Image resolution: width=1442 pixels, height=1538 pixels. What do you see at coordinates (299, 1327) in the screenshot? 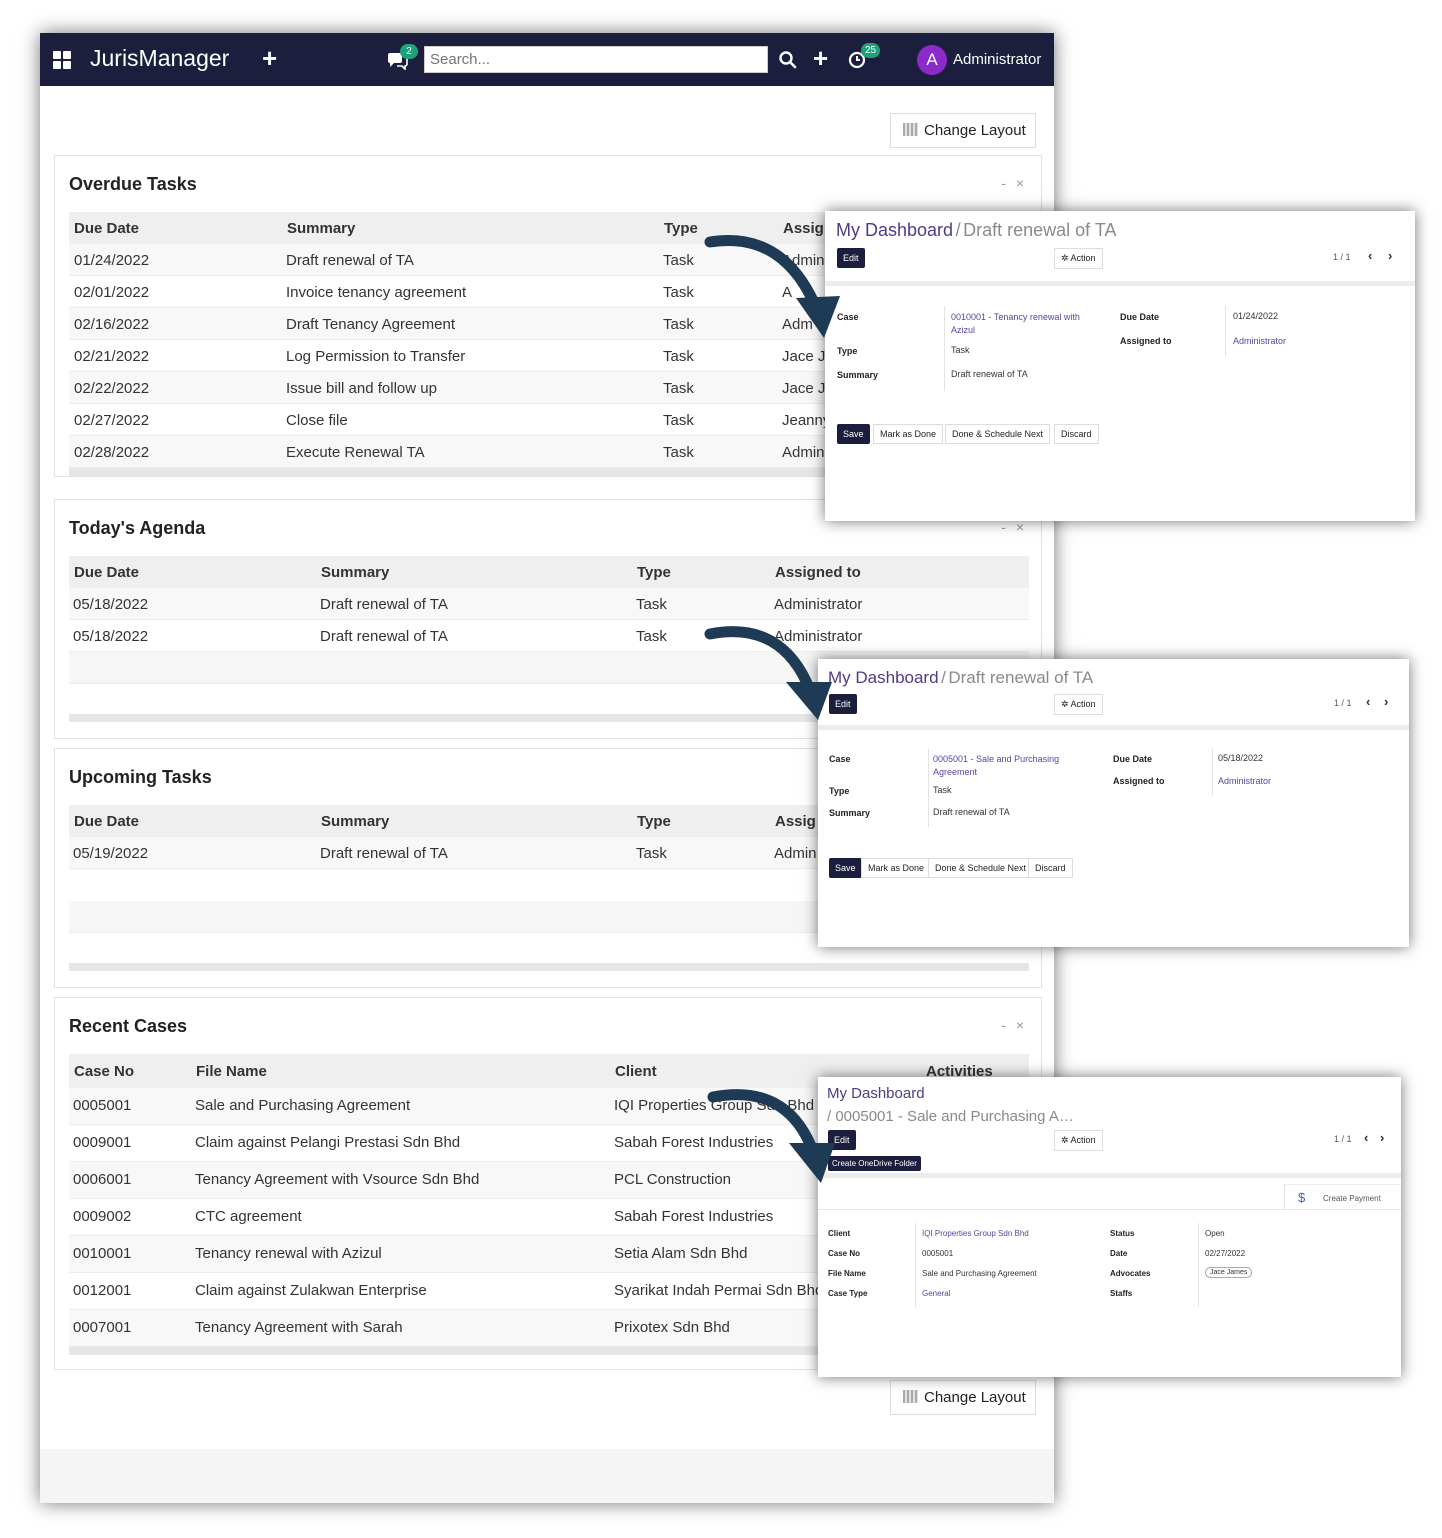
I see `cell-file-name: Tenancy Agreement with Sarah` at bounding box center [299, 1327].